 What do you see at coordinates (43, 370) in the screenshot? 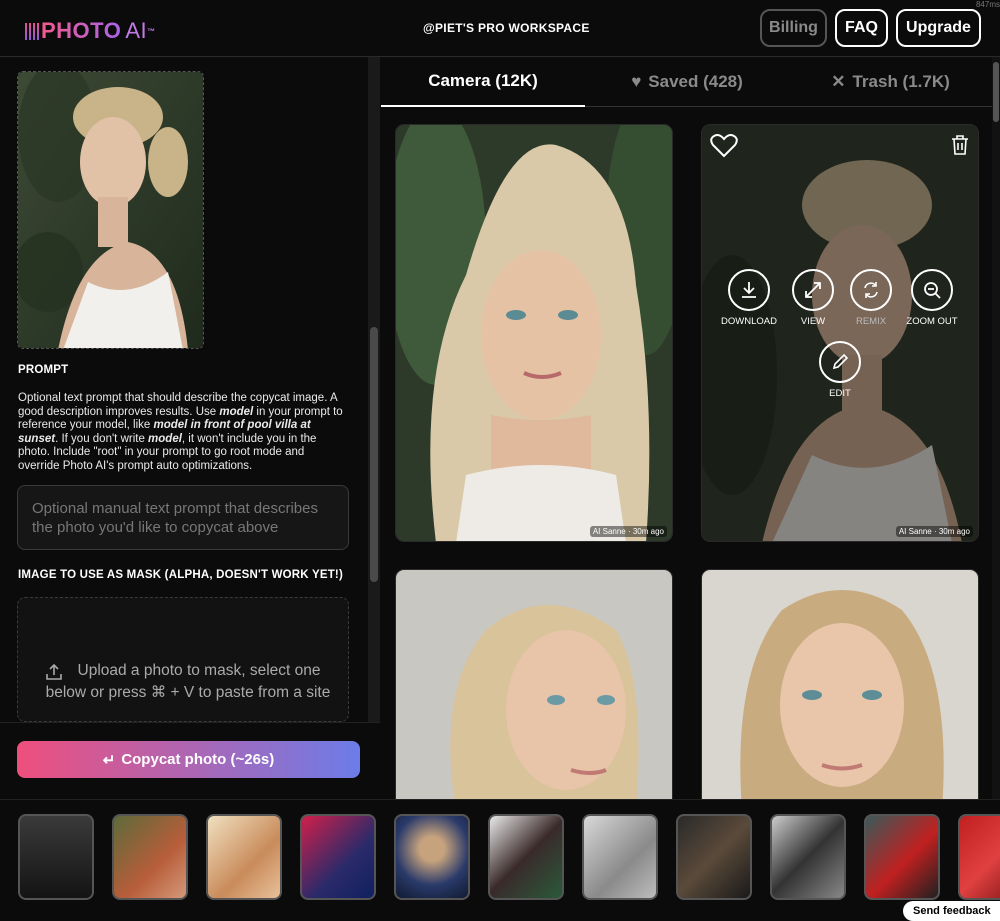
I see `prompt-label: PROMPT` at bounding box center [43, 370].